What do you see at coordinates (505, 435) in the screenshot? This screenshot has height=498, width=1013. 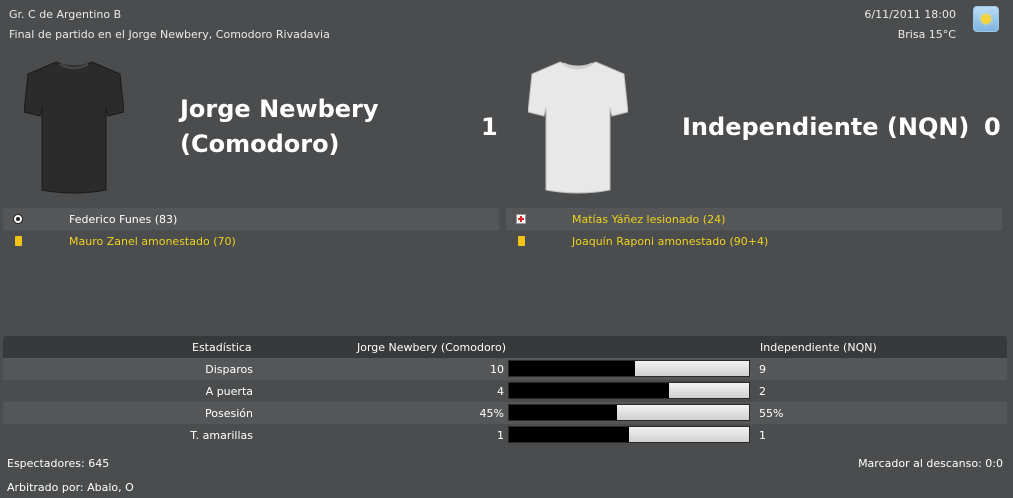 I see `stat-row: T. amarillas 1 1` at bounding box center [505, 435].